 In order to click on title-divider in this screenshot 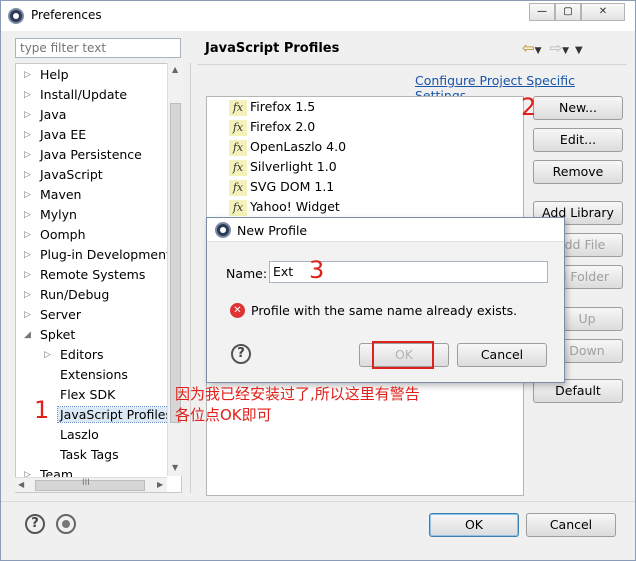, I will do `click(412, 64)`.